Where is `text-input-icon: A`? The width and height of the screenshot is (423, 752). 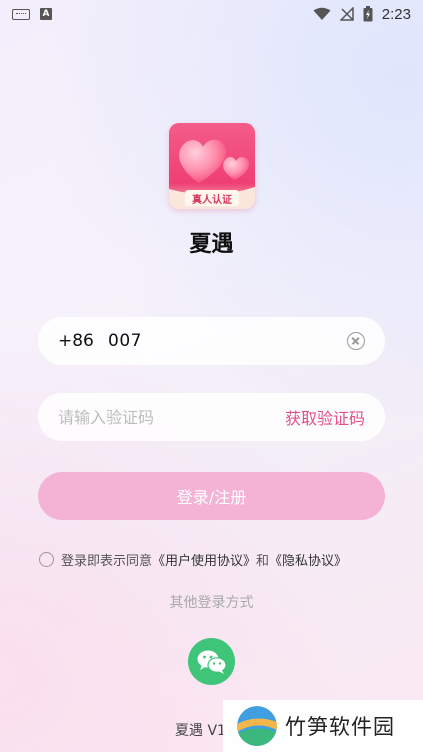
text-input-icon: A is located at coordinates (46, 14).